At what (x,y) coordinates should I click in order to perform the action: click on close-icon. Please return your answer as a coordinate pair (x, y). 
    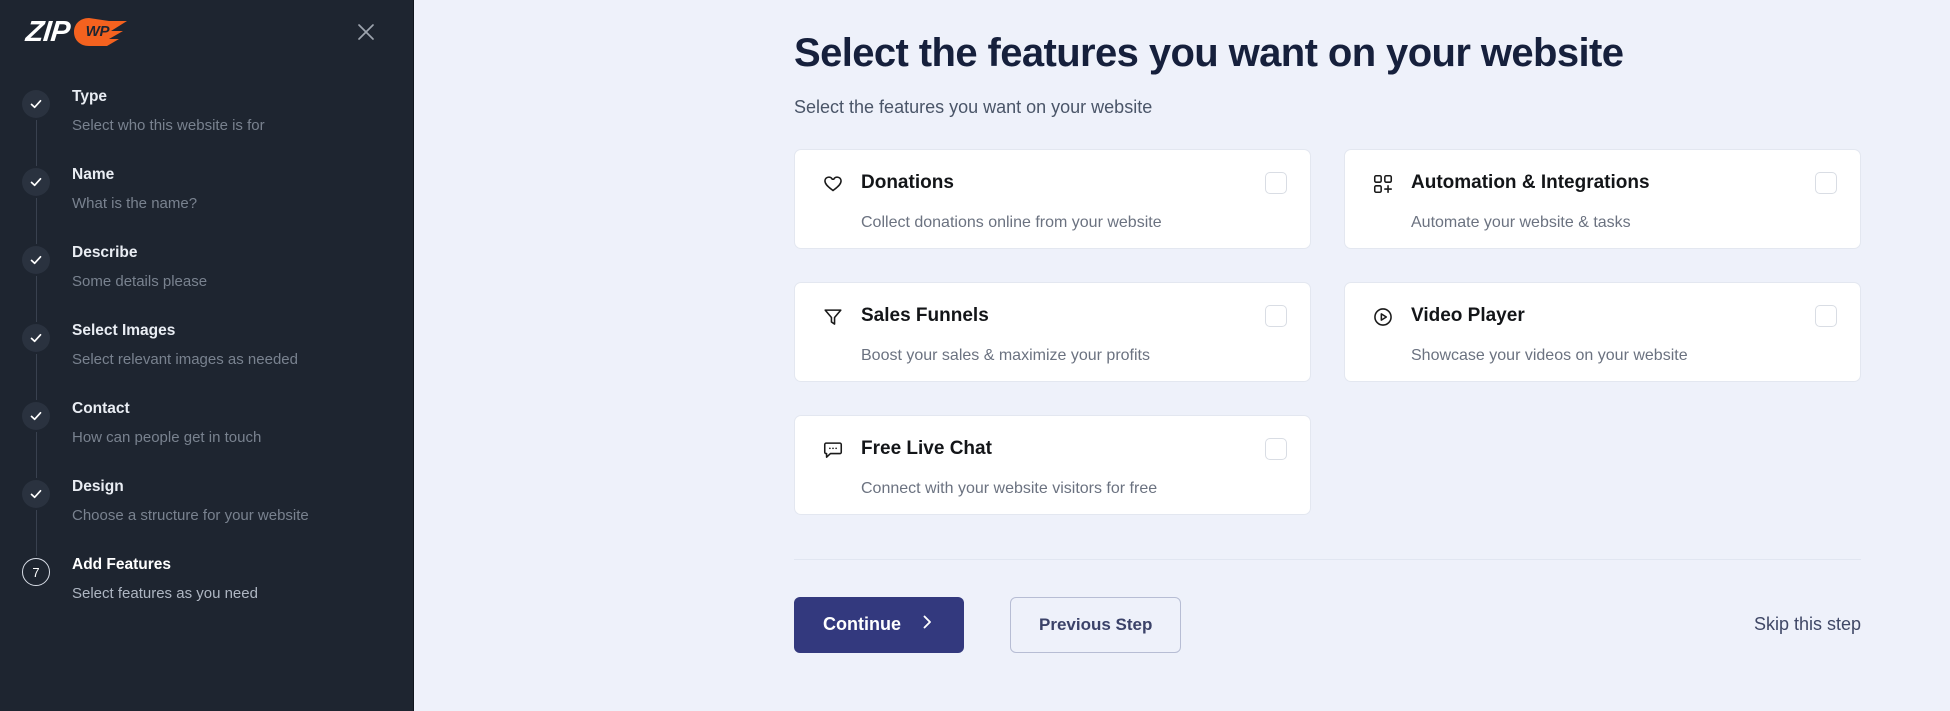
    Looking at the image, I should click on (366, 32).